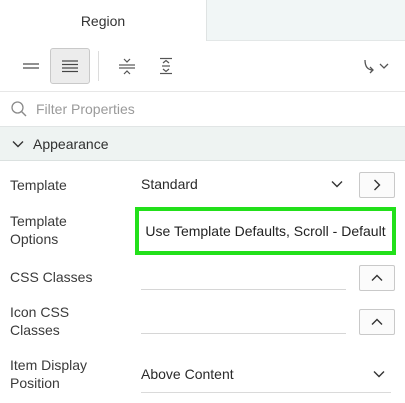 Image resolution: width=405 pixels, height=403 pixels. I want to click on comfortable-view-icon, so click(70, 66).